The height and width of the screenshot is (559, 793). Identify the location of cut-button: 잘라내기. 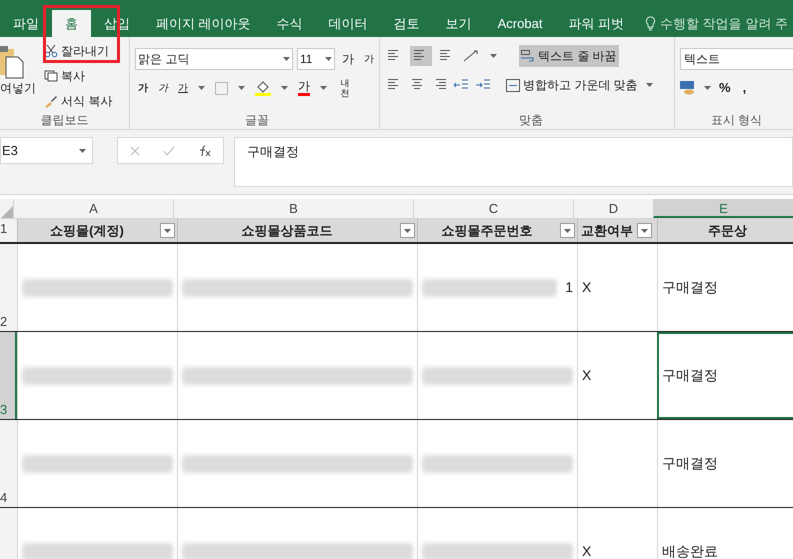
(78, 51).